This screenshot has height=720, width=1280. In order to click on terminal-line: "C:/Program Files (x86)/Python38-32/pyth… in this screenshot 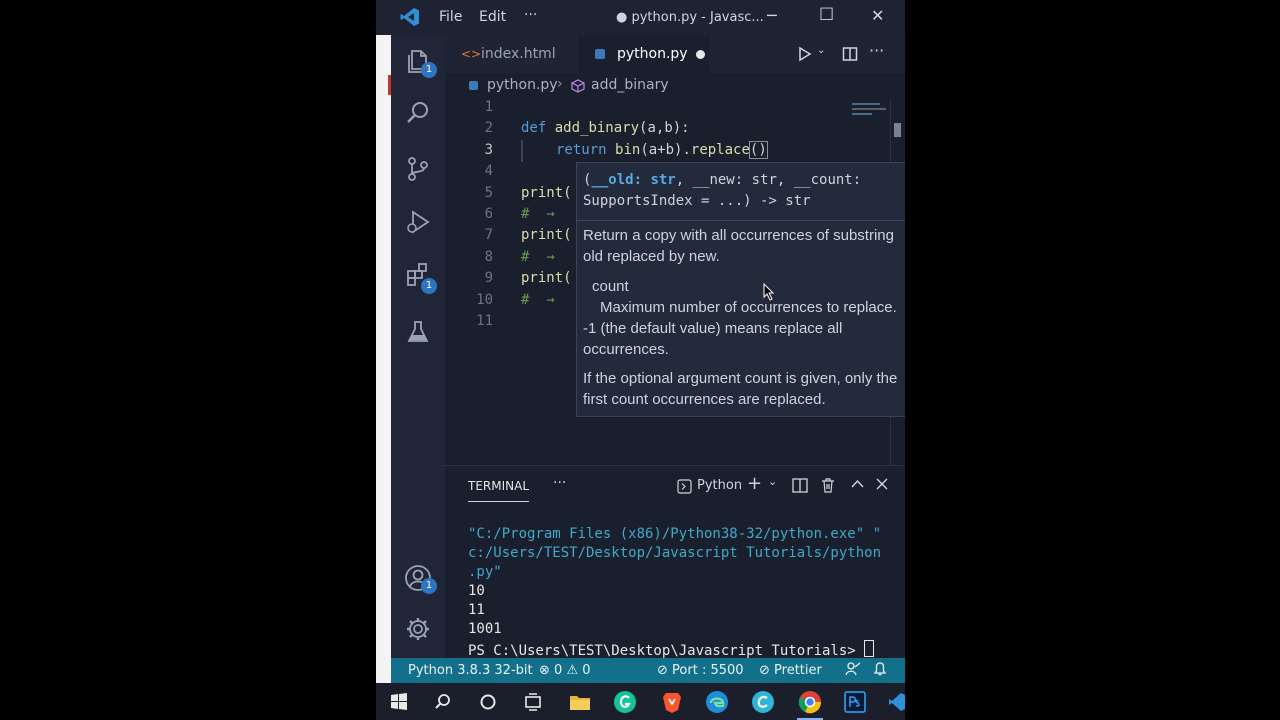, I will do `click(675, 534)`.